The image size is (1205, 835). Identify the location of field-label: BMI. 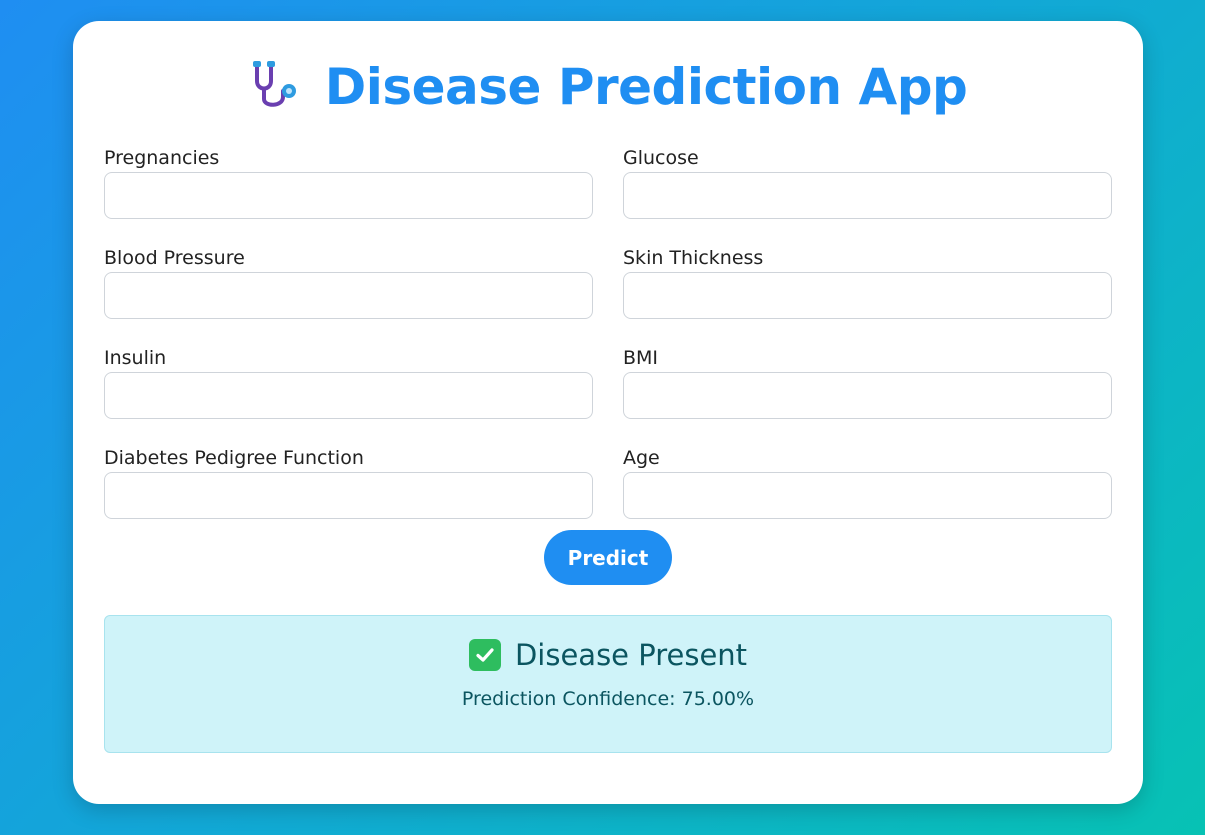
(641, 358).